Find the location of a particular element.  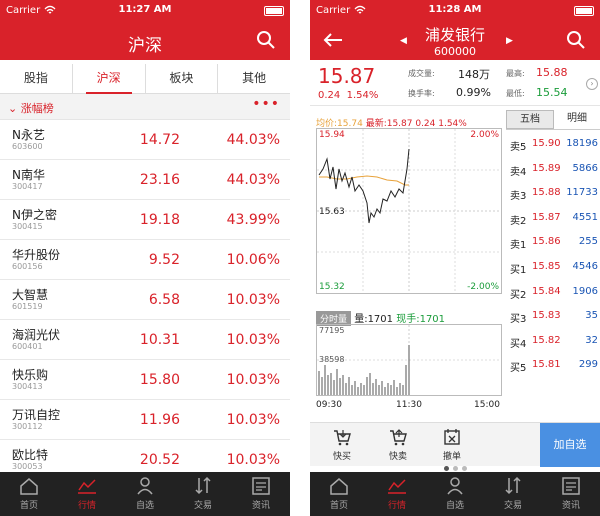

cancel-order-button: 撤单 is located at coordinates (452, 444).